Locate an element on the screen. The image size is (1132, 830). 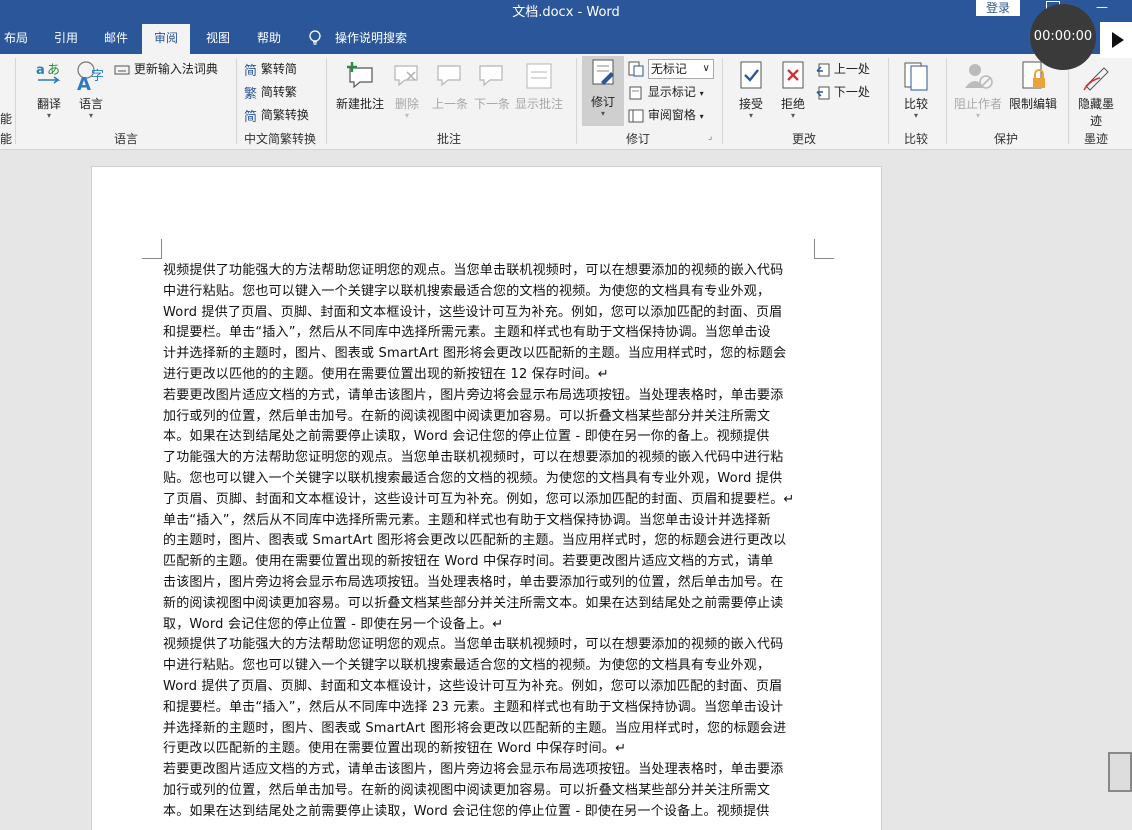
reject-button: 拒绝 ▾ is located at coordinates (793, 90).